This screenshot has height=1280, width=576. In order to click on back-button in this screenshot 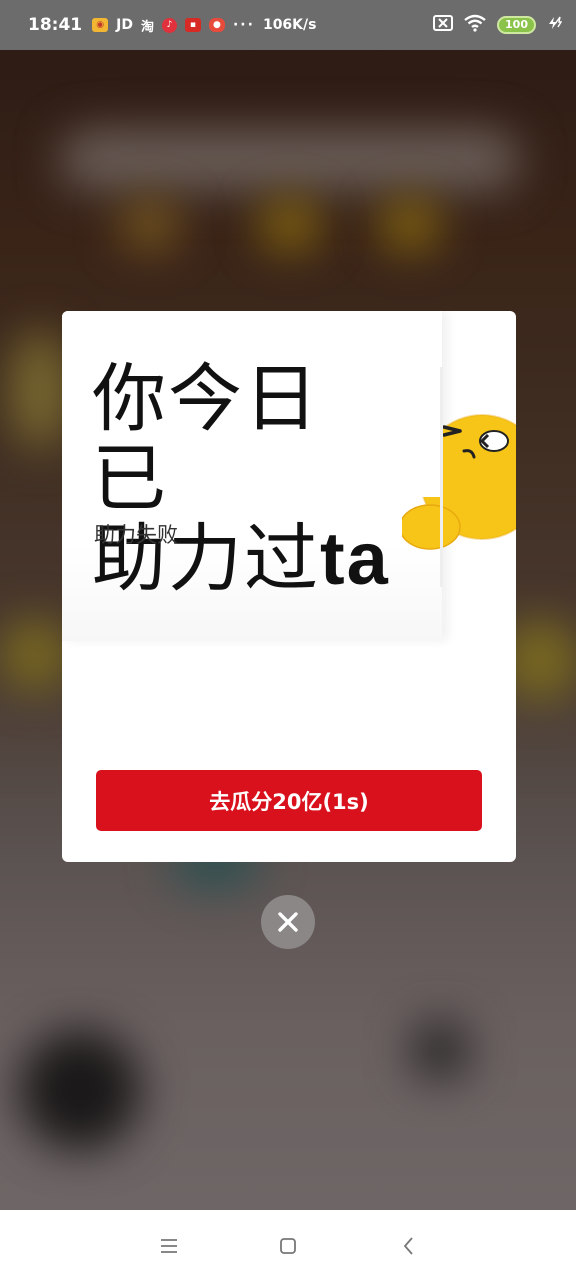, I will do `click(409, 1246)`.